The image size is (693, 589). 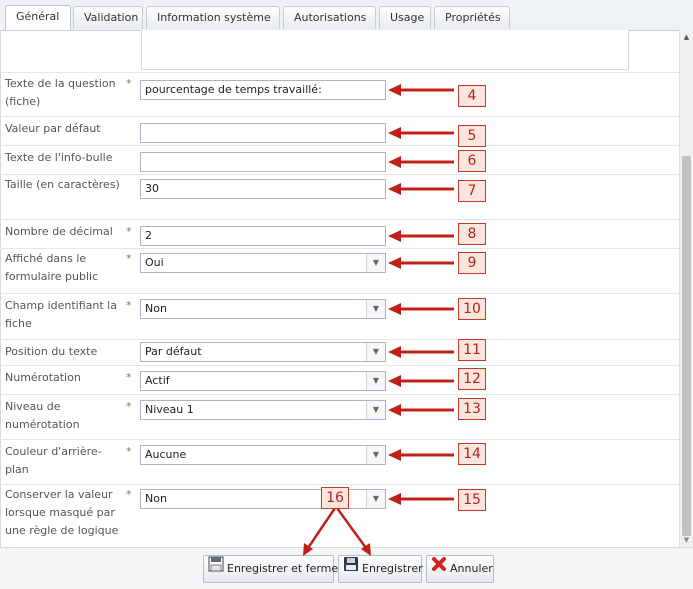 What do you see at coordinates (472, 350) in the screenshot?
I see `callout-number: 11` at bounding box center [472, 350].